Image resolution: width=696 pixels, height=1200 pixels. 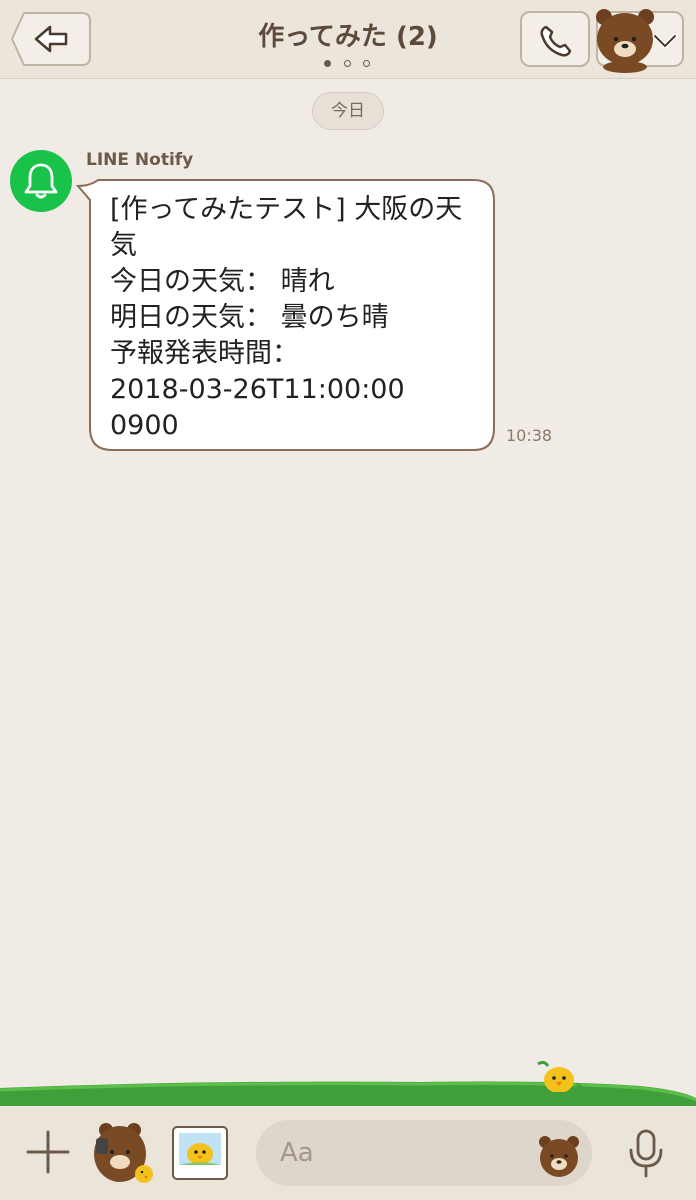 What do you see at coordinates (646, 1154) in the screenshot?
I see `microphone-icon` at bounding box center [646, 1154].